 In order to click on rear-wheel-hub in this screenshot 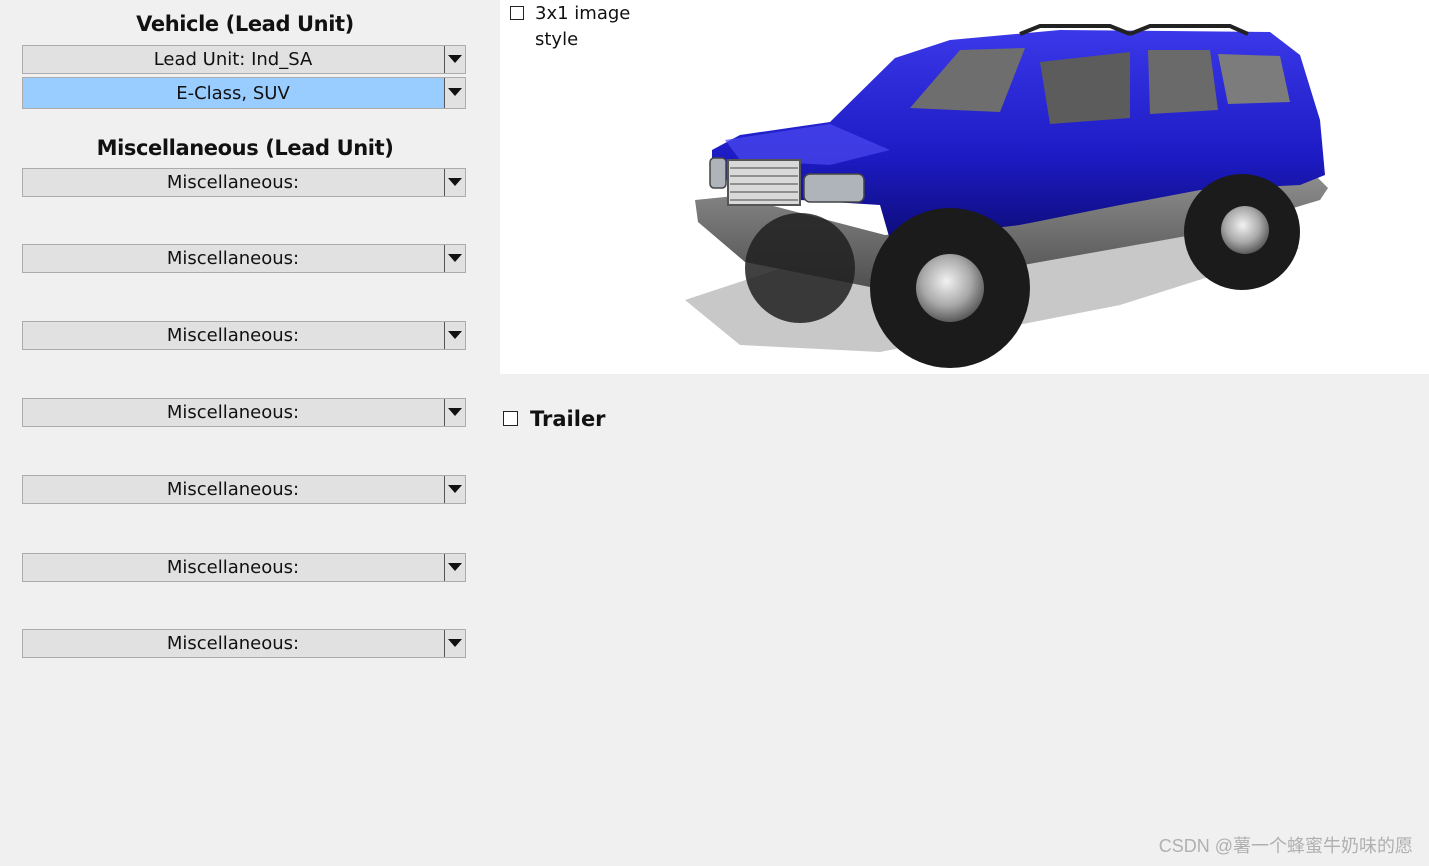, I will do `click(1245, 230)`.